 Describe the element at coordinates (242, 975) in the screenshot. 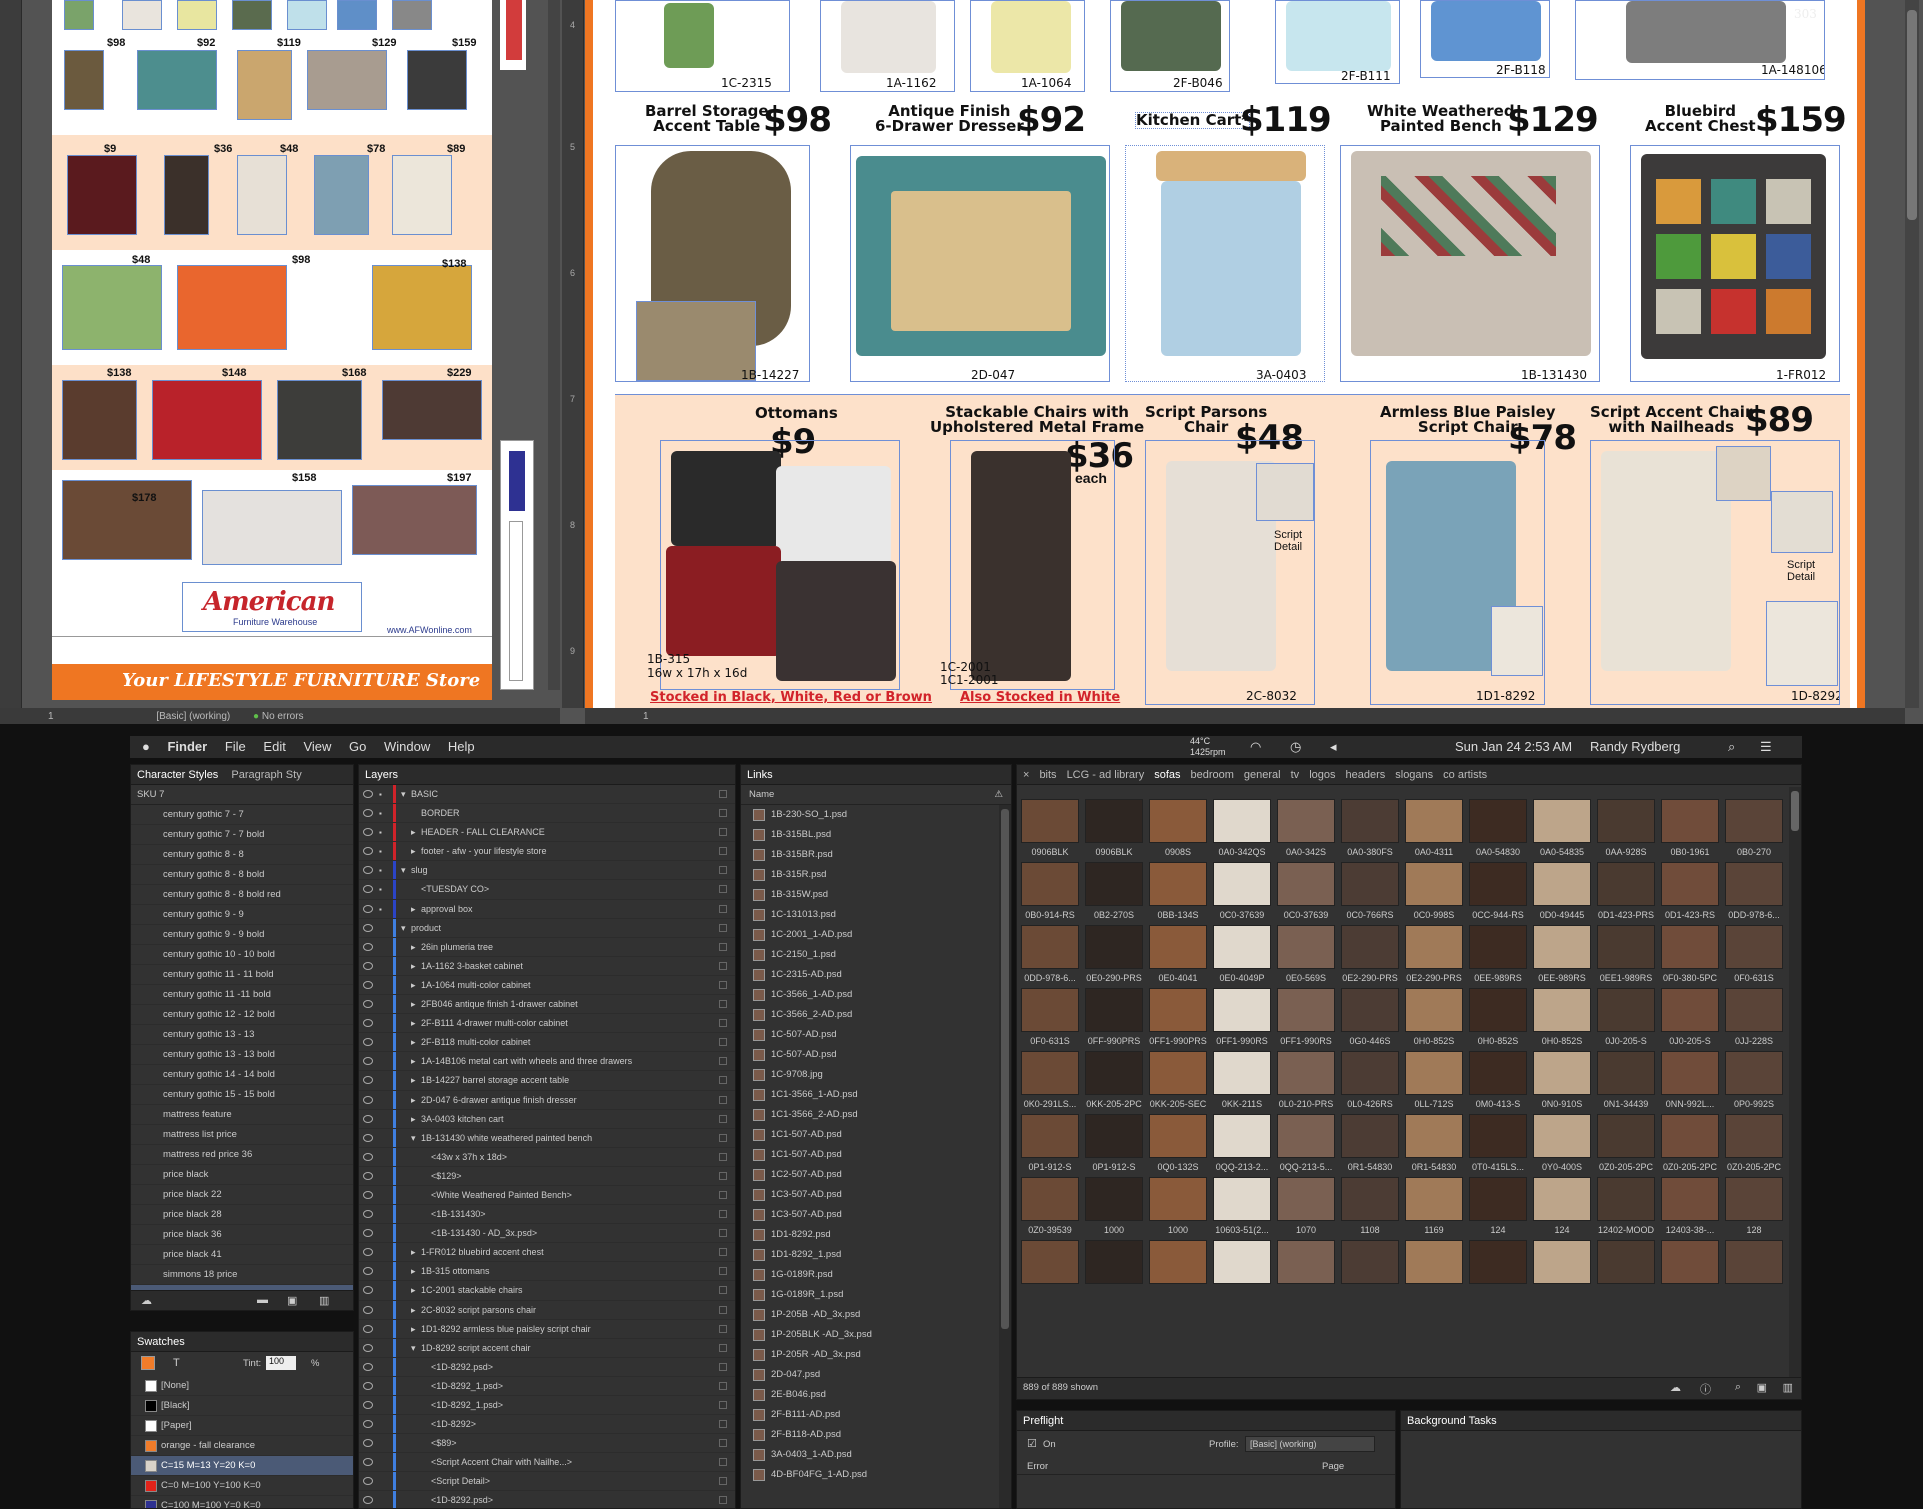

I see `character-style-item: century gothic 11 - 11 bold` at that location.